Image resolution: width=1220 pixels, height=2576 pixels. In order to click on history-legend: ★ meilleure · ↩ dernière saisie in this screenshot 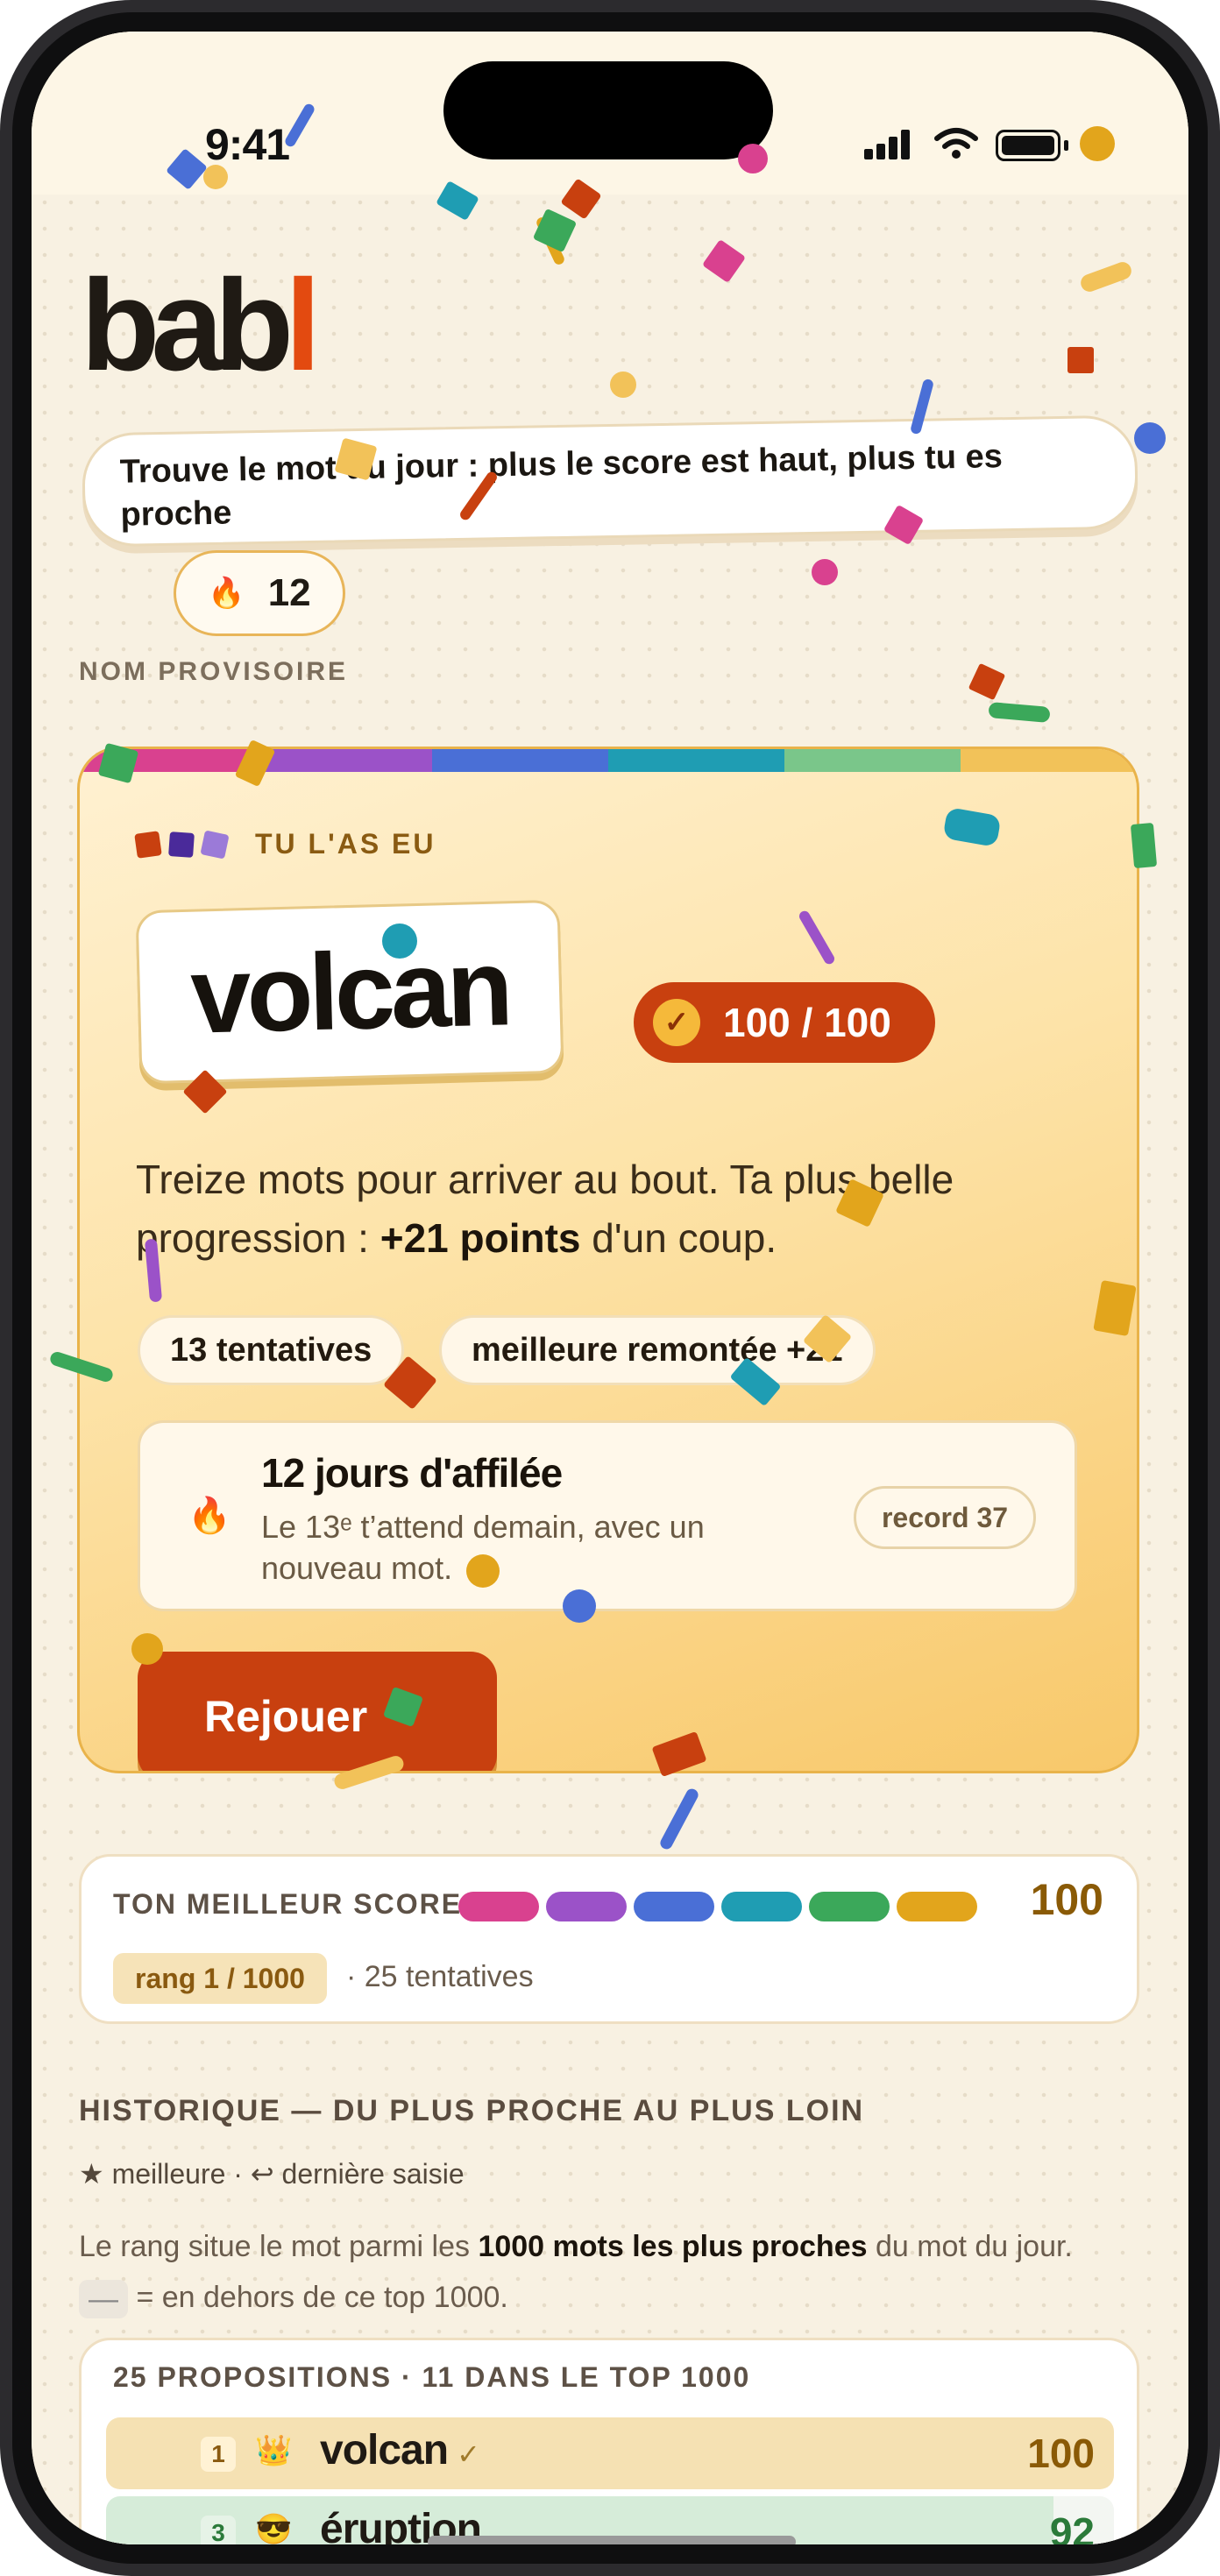, I will do `click(272, 2174)`.